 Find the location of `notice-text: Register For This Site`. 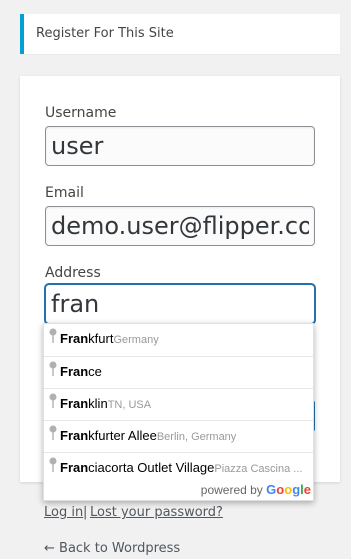

notice-text: Register For This Site is located at coordinates (105, 33).